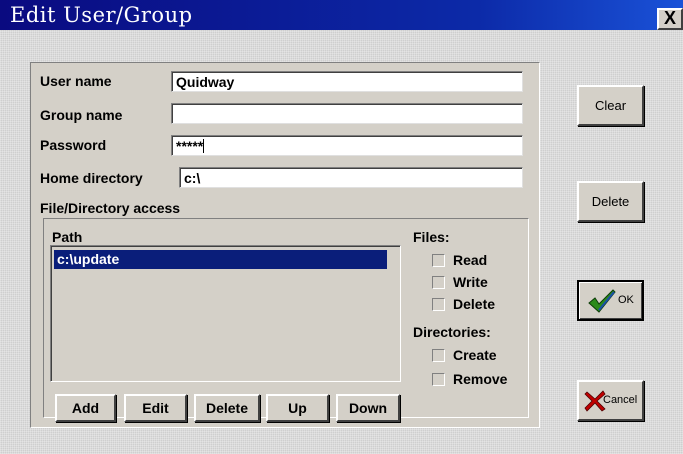  I want to click on add-path-button: Add, so click(85, 408).